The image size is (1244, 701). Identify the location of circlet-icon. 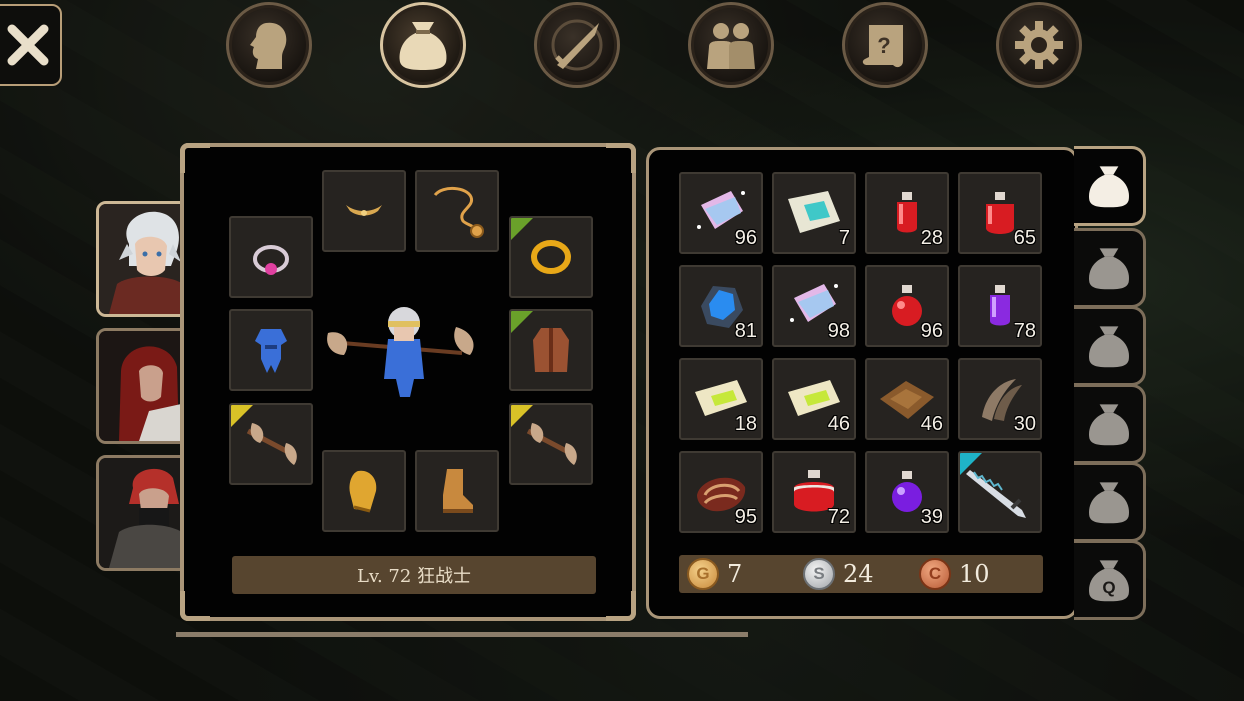
(364, 210).